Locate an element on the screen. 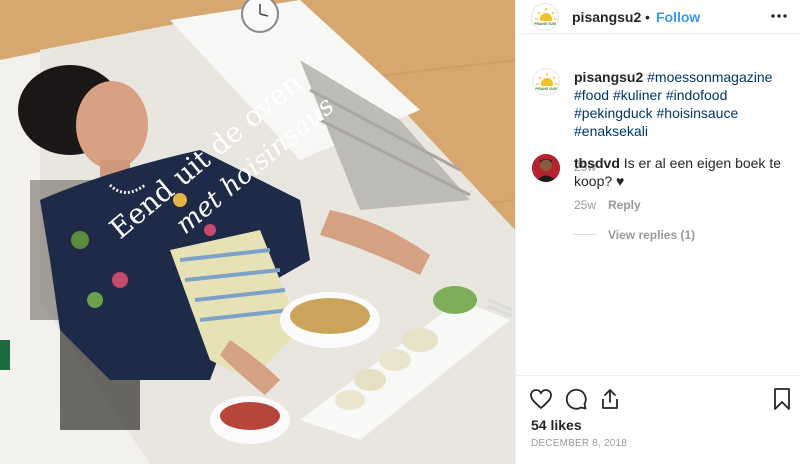 This screenshot has height=464, width=800. hashtag-link: #enaksekali is located at coordinates (611, 131).